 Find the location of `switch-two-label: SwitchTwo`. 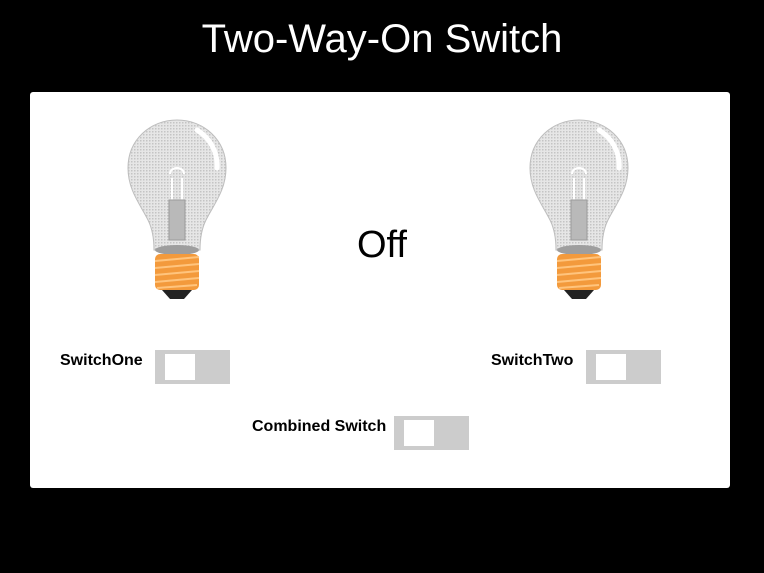

switch-two-label: SwitchTwo is located at coordinates (532, 360).